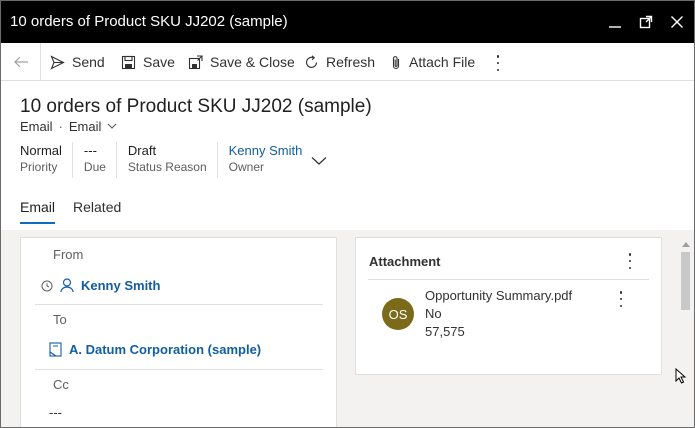 This screenshot has width=695, height=428. Describe the element at coordinates (41, 150) in the screenshot. I see `priority-value: Normal` at that location.